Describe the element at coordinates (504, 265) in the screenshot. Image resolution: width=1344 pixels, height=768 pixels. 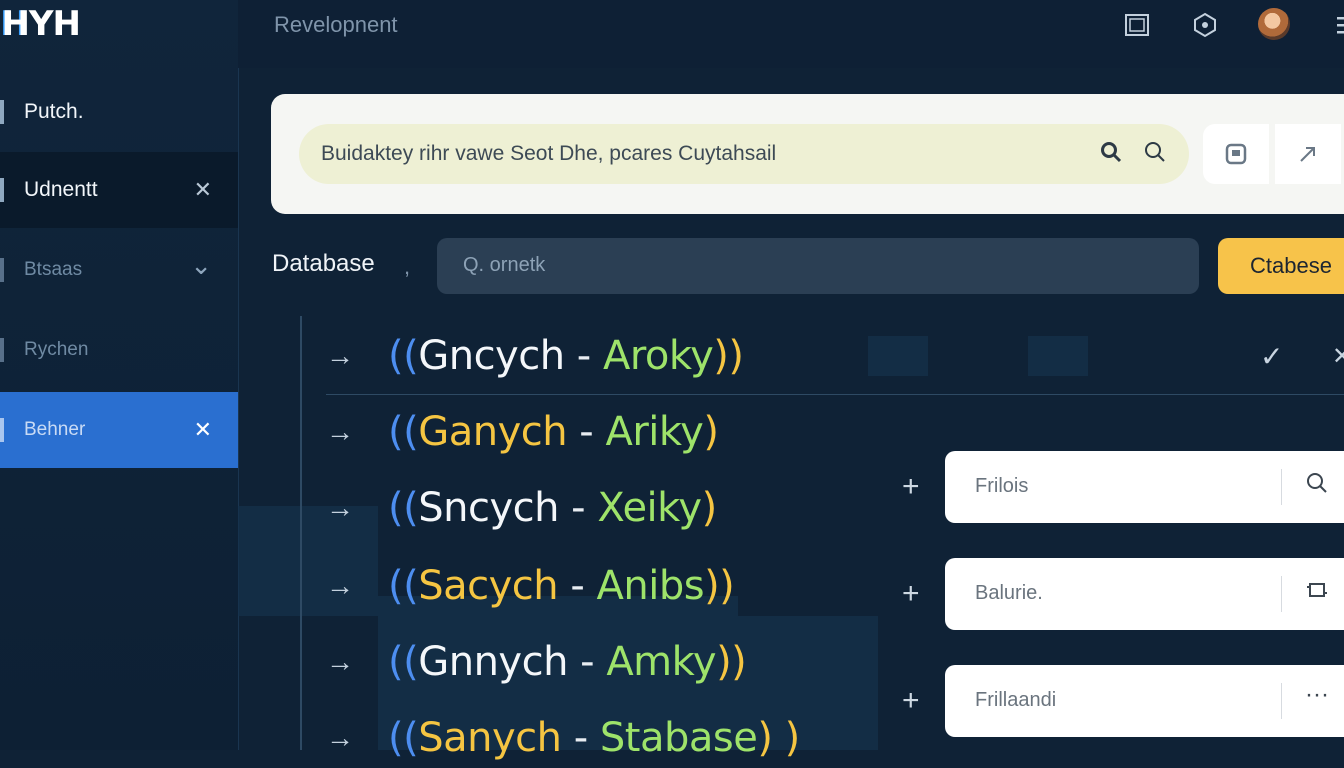
I see `database-search-text: Q. ornetk` at that location.